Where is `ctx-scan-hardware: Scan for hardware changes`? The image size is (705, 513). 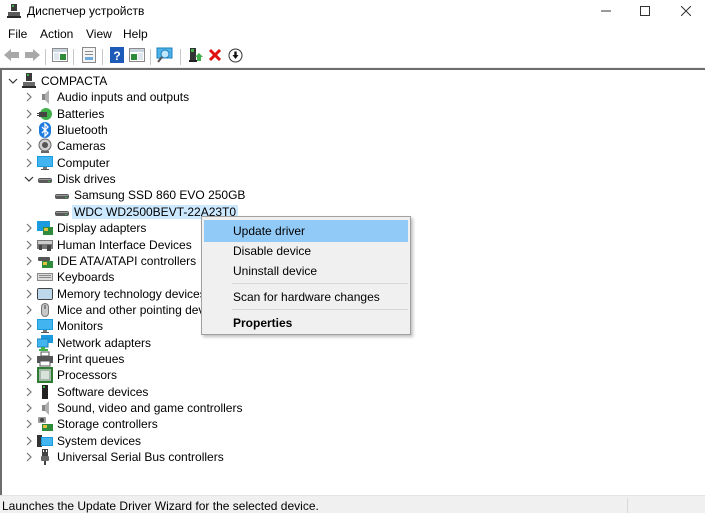
ctx-scan-hardware: Scan for hardware changes is located at coordinates (306, 297).